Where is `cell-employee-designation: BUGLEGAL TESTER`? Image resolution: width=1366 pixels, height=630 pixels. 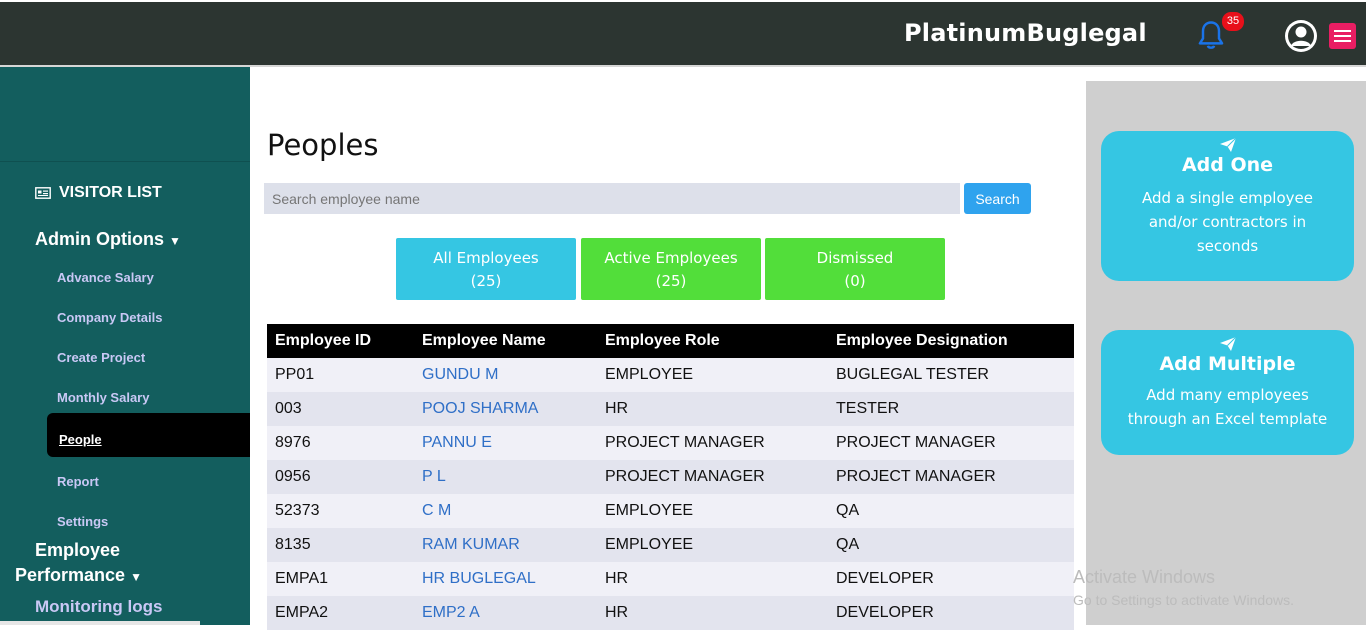
cell-employee-designation: BUGLEGAL TESTER is located at coordinates (912, 374).